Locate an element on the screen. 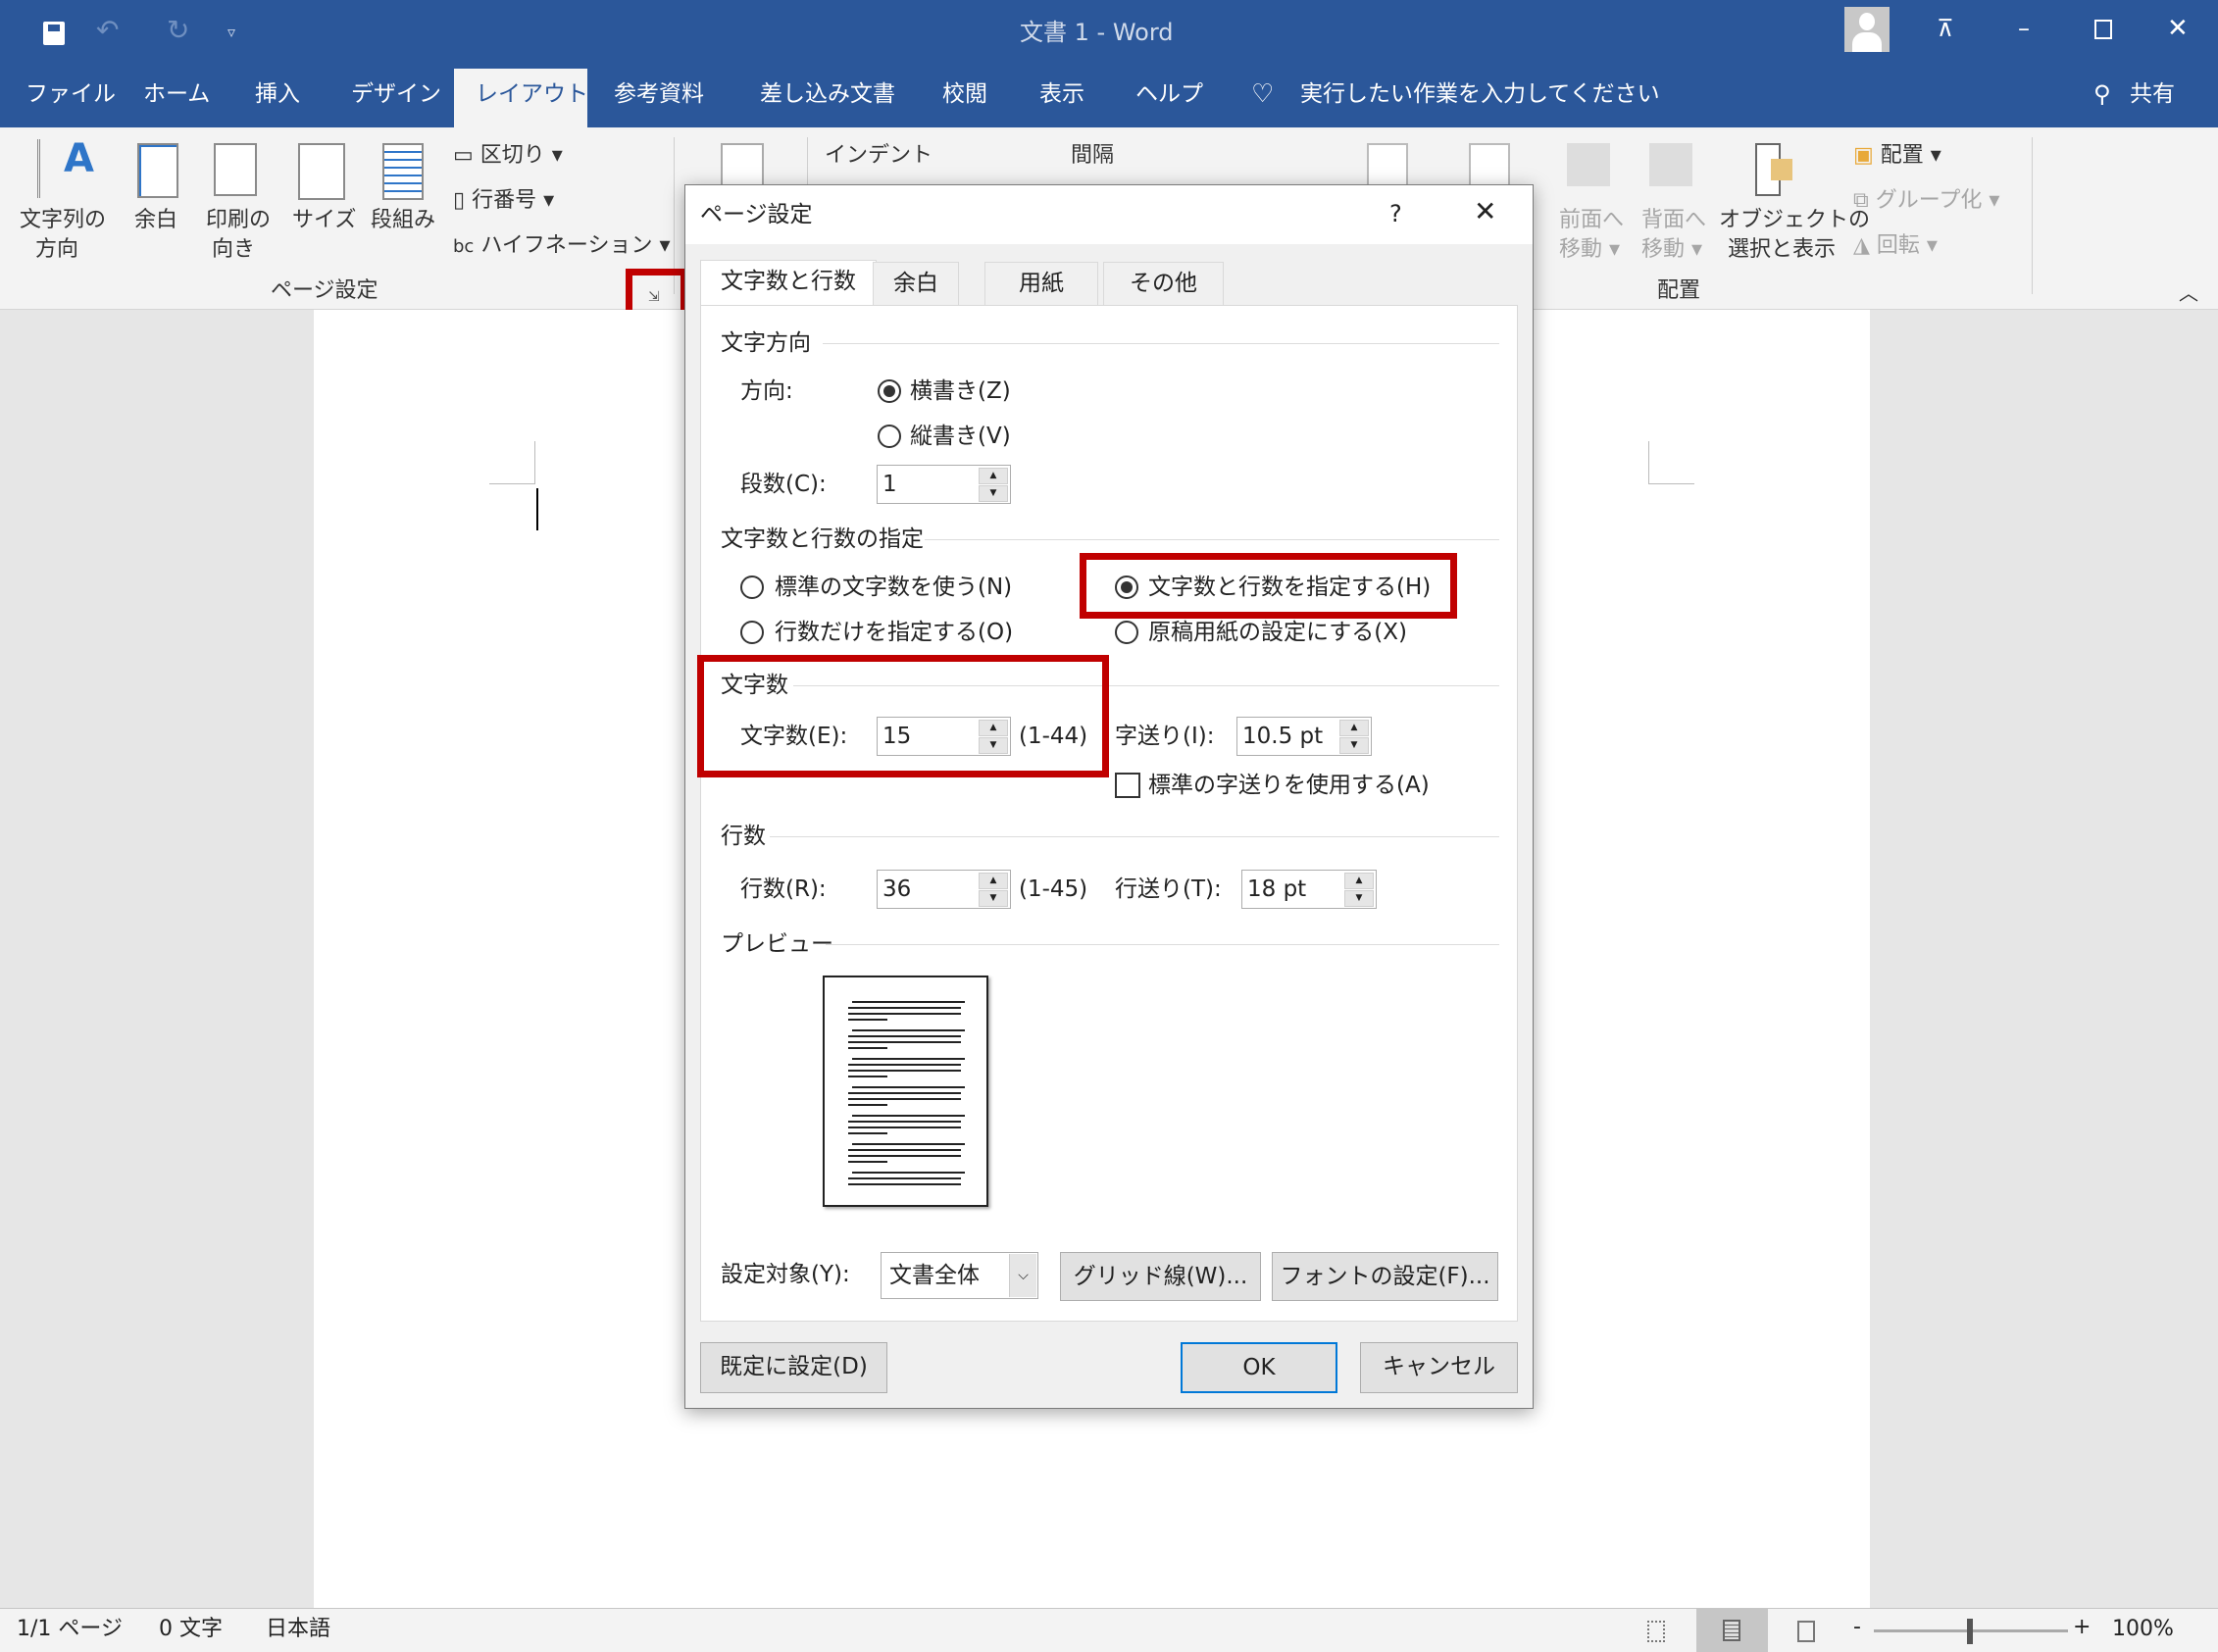 This screenshot has height=1652, width=2218. lines-only-label: 行数だけを指定する(O) is located at coordinates (894, 633).